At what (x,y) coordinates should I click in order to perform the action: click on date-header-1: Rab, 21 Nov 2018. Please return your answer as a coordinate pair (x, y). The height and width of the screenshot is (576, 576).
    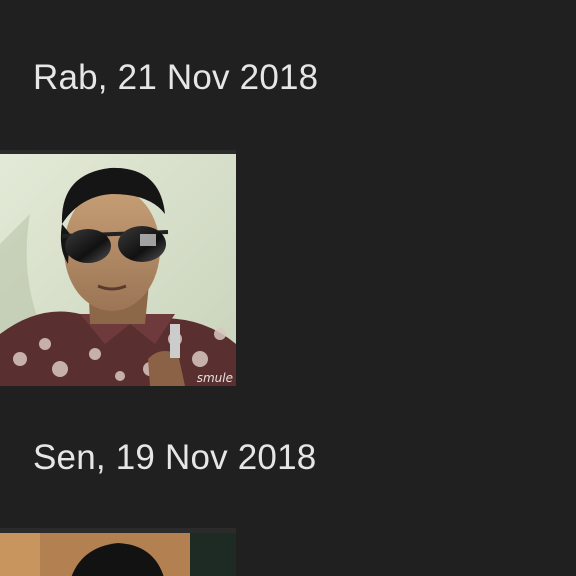
    Looking at the image, I should click on (176, 77).